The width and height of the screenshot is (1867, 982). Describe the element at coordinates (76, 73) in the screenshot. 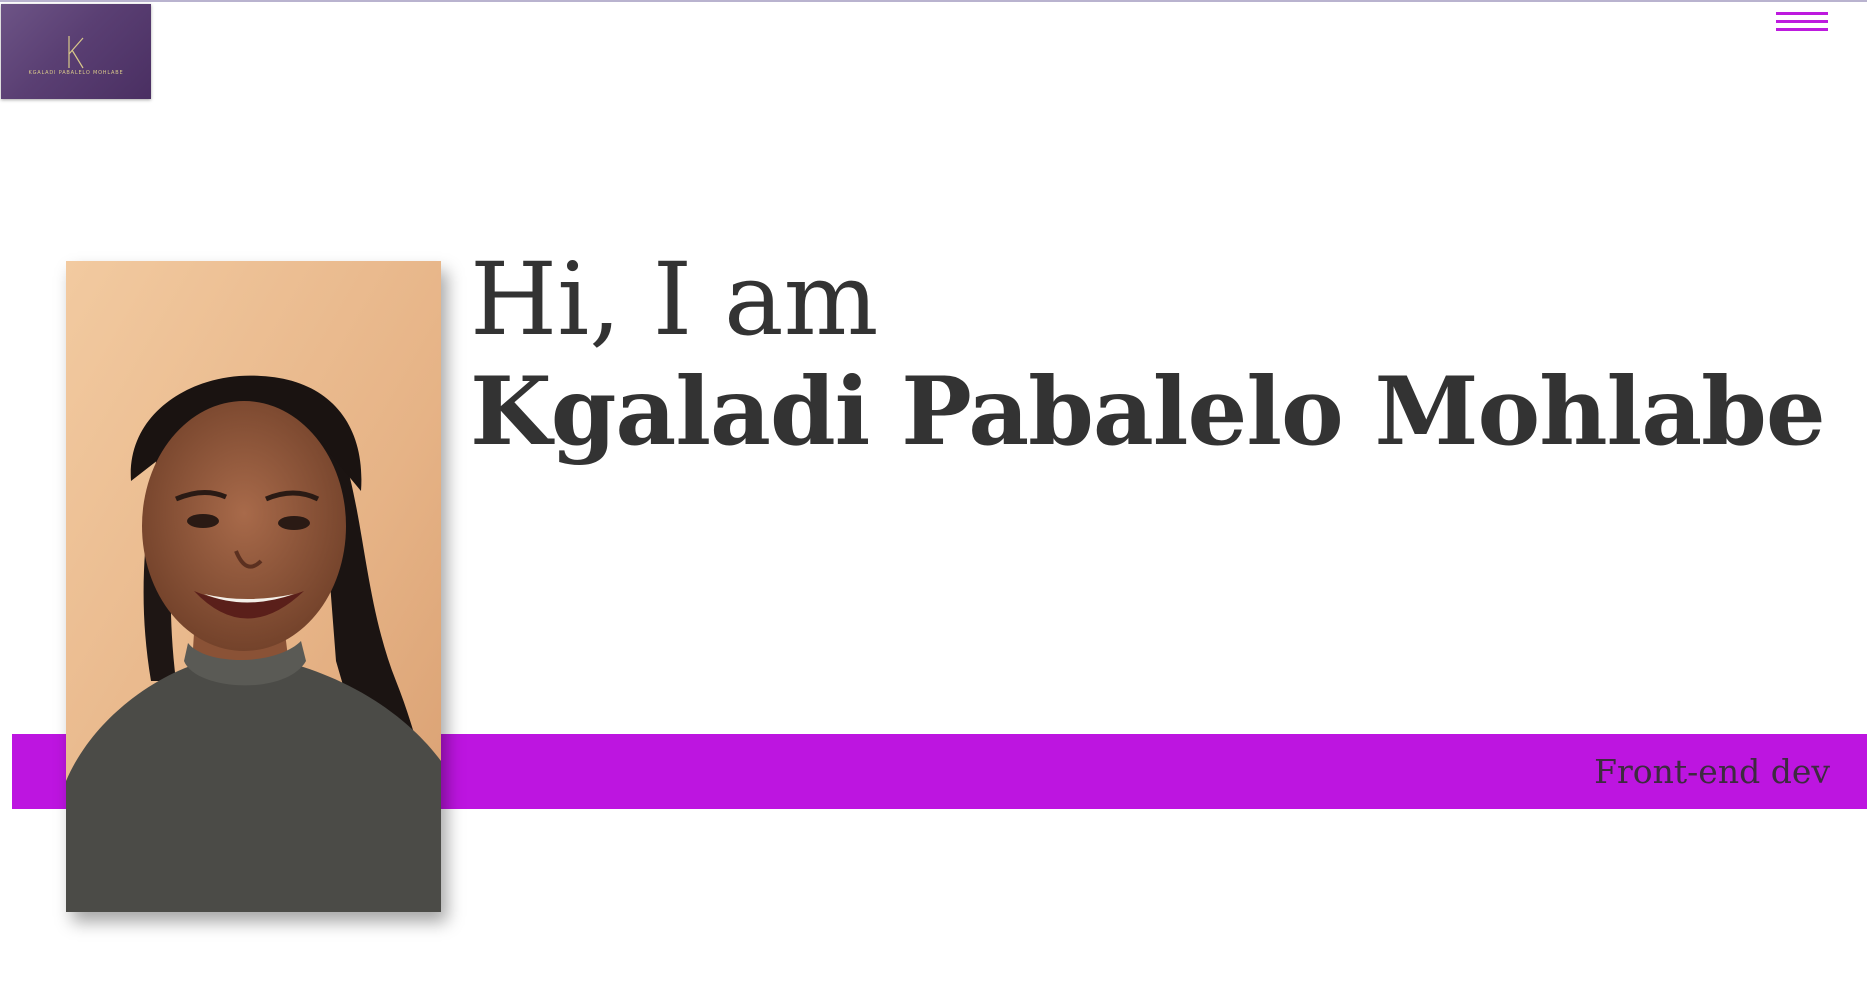

I see `logo-text: KGALADI PABALELO MOHLABE` at that location.